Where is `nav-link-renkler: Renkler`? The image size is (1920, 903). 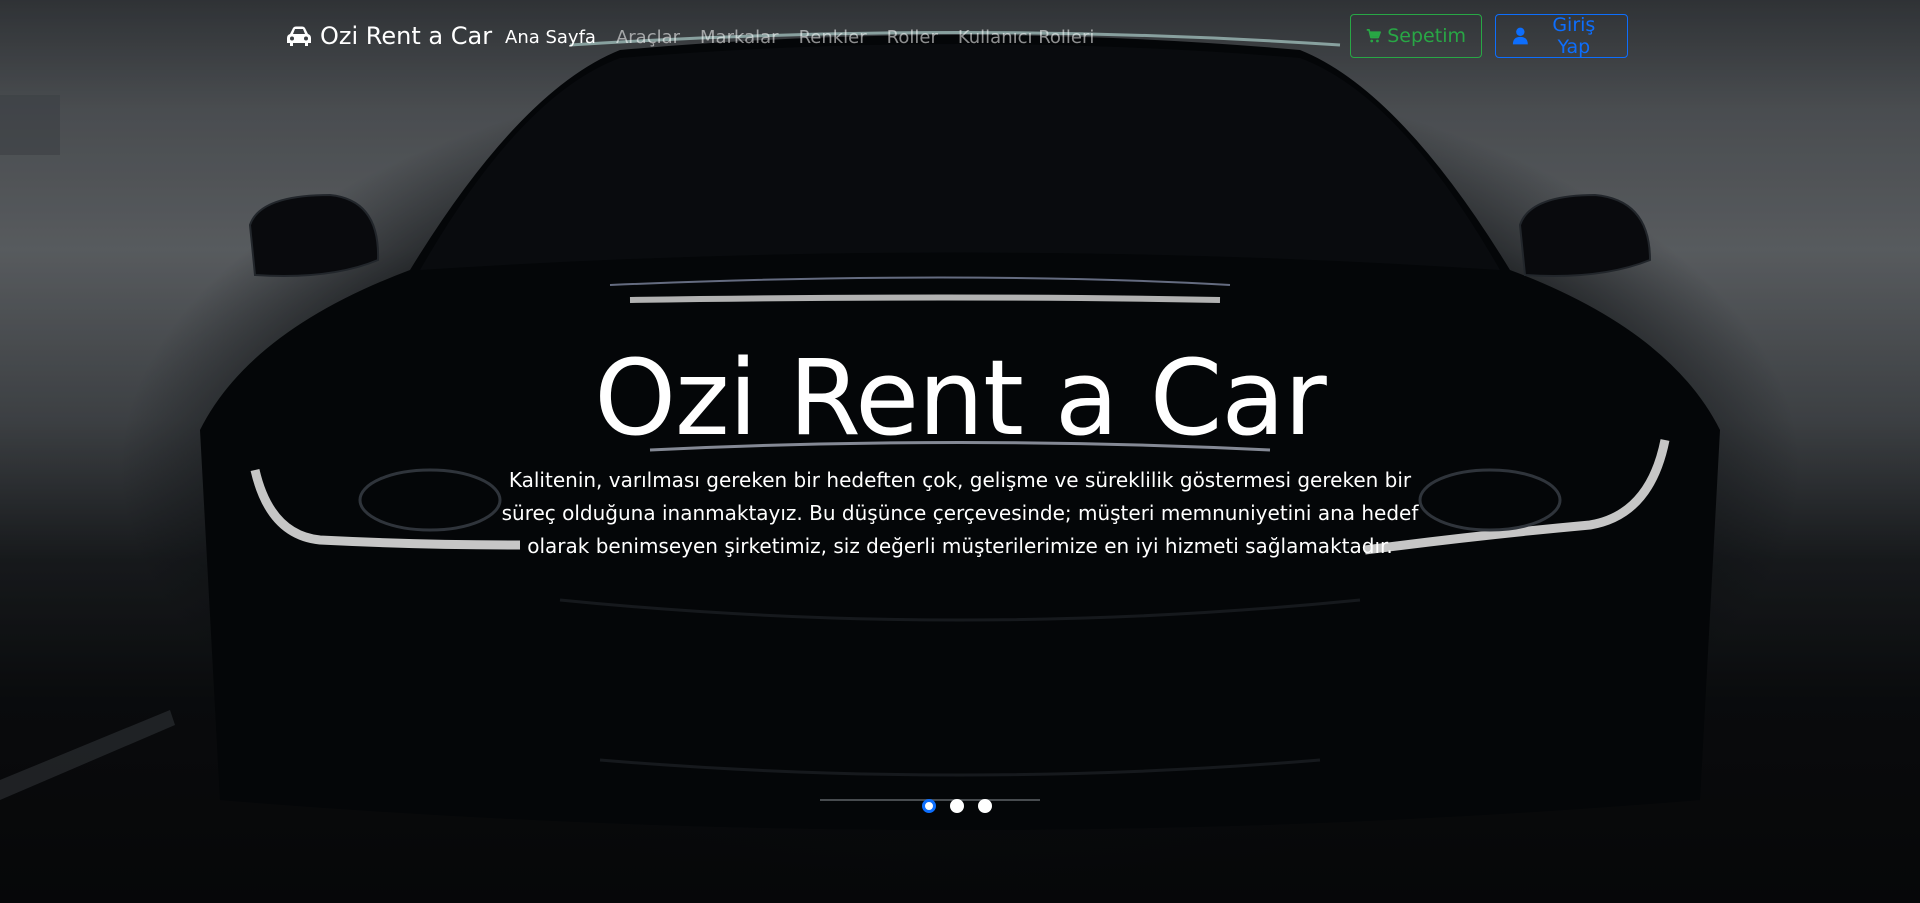 nav-link-renkler: Renkler is located at coordinates (833, 37).